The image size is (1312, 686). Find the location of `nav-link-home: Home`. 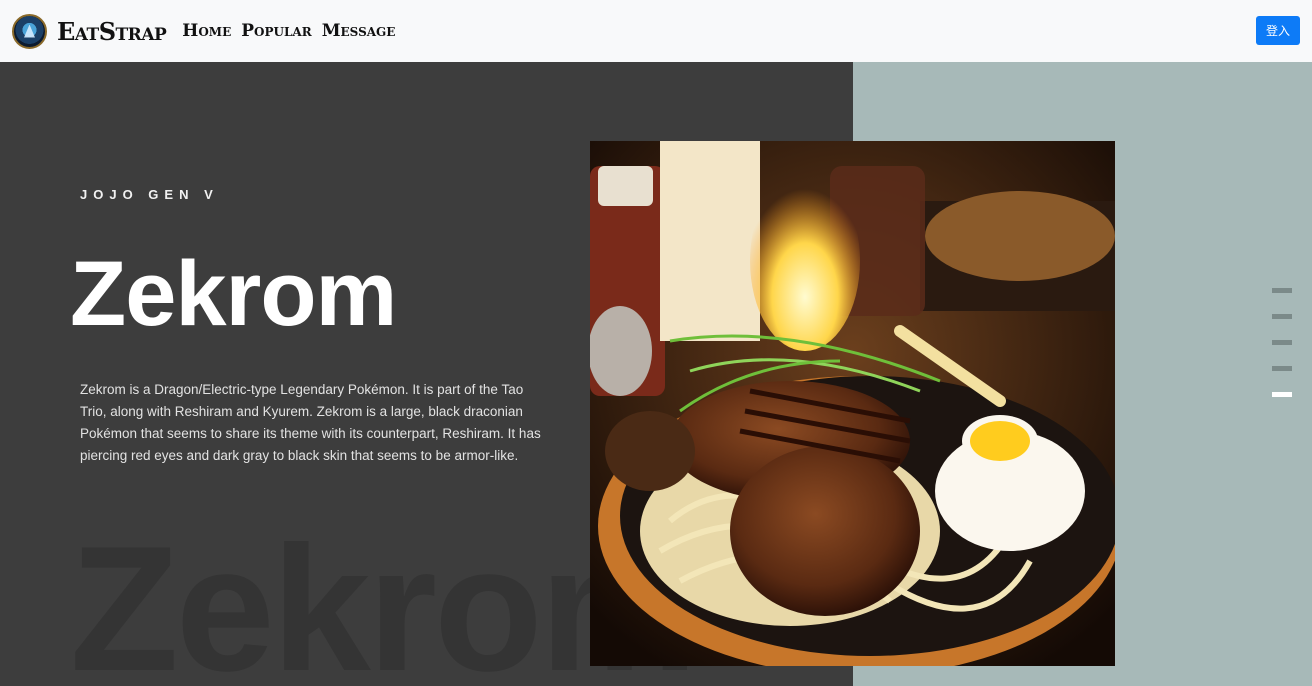

nav-link-home: Home is located at coordinates (206, 31).